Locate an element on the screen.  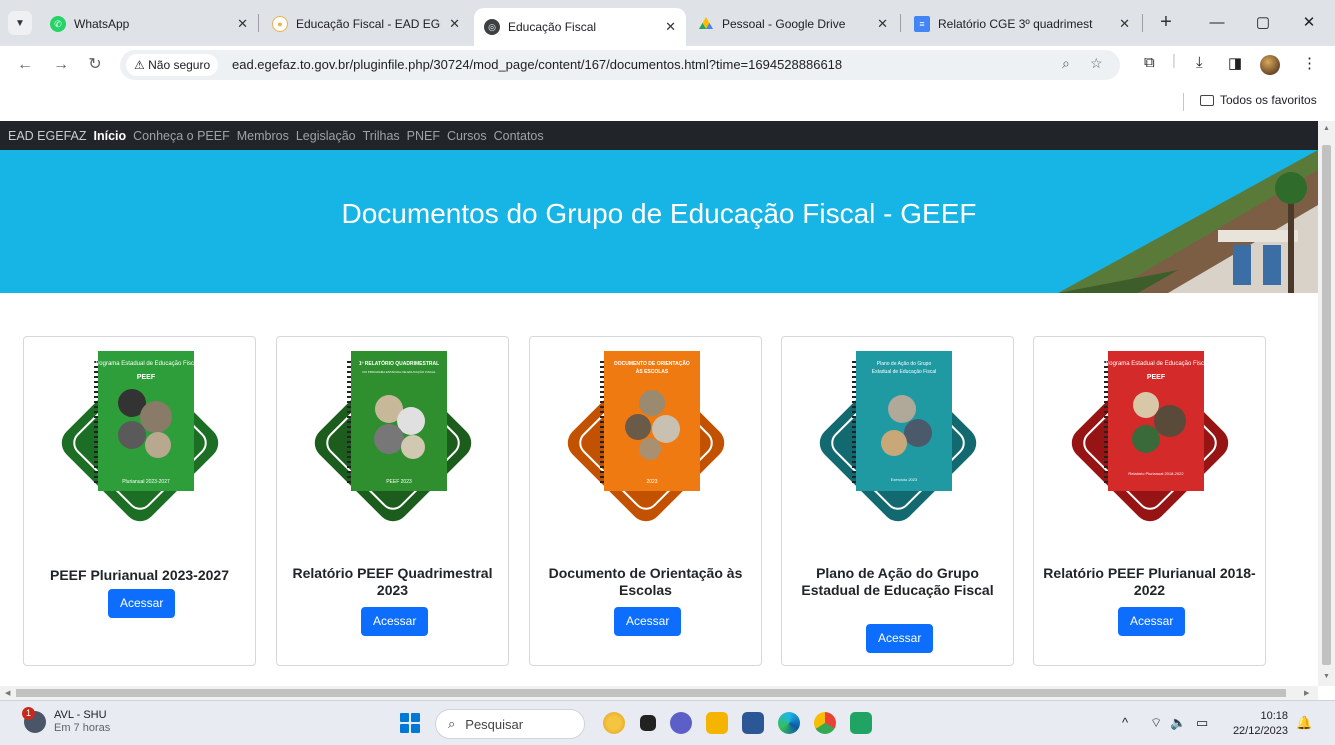
search-placeholder: Pesquisar is located at coordinates (494, 724).